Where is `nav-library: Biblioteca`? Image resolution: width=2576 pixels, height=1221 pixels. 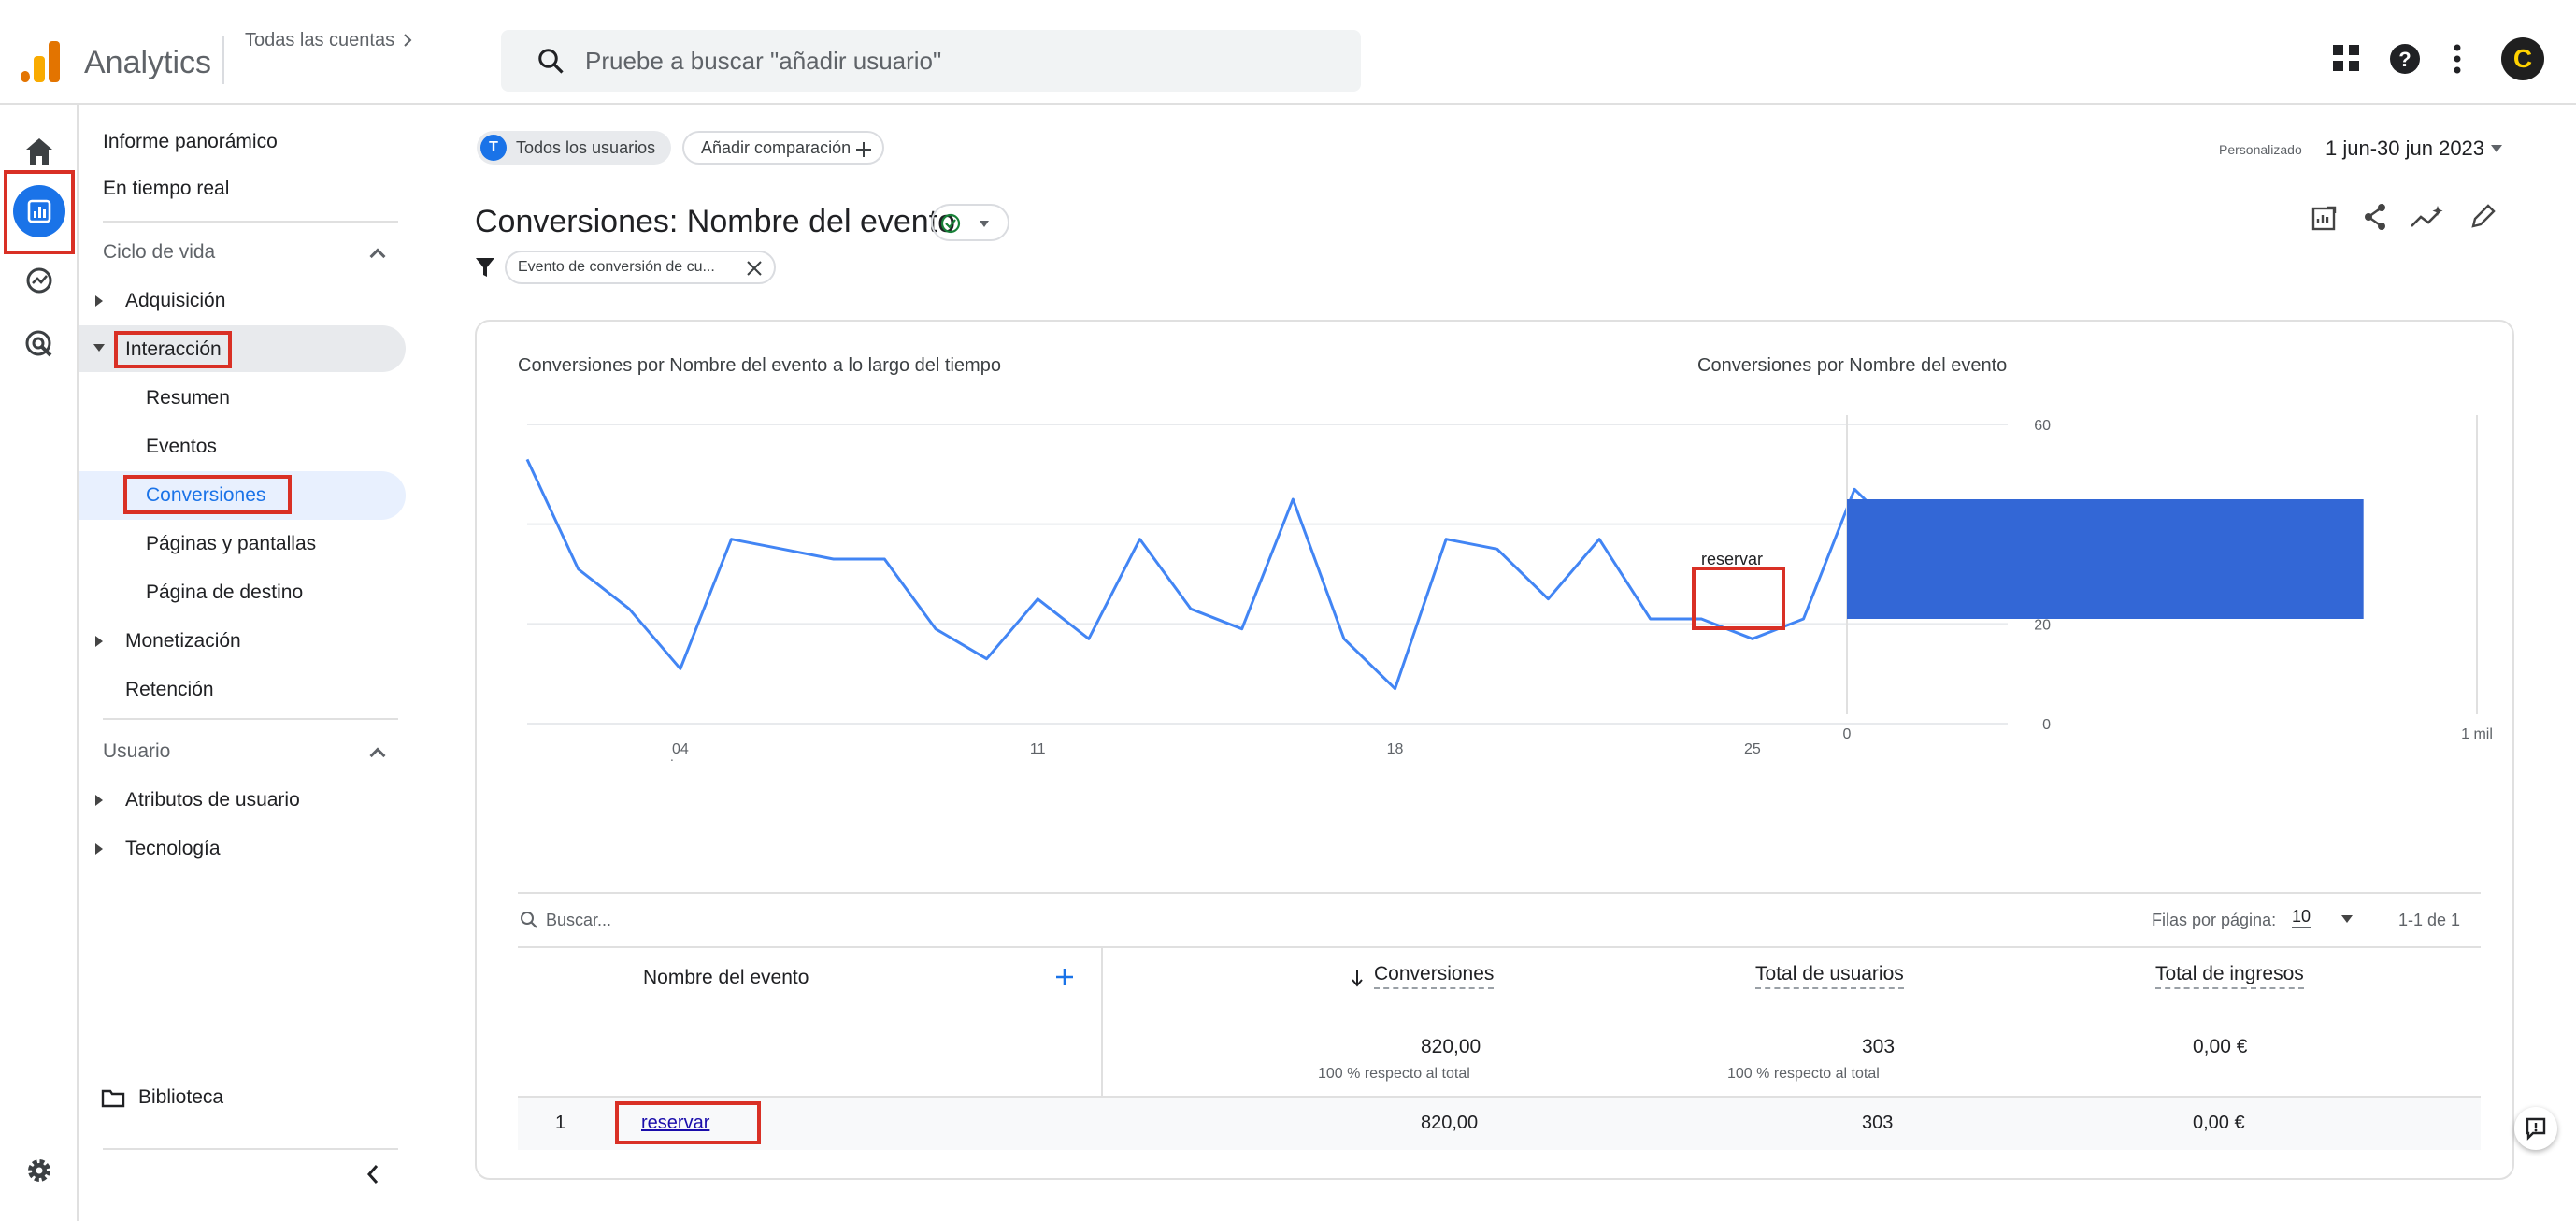 nav-library: Biblioteca is located at coordinates (180, 1097).